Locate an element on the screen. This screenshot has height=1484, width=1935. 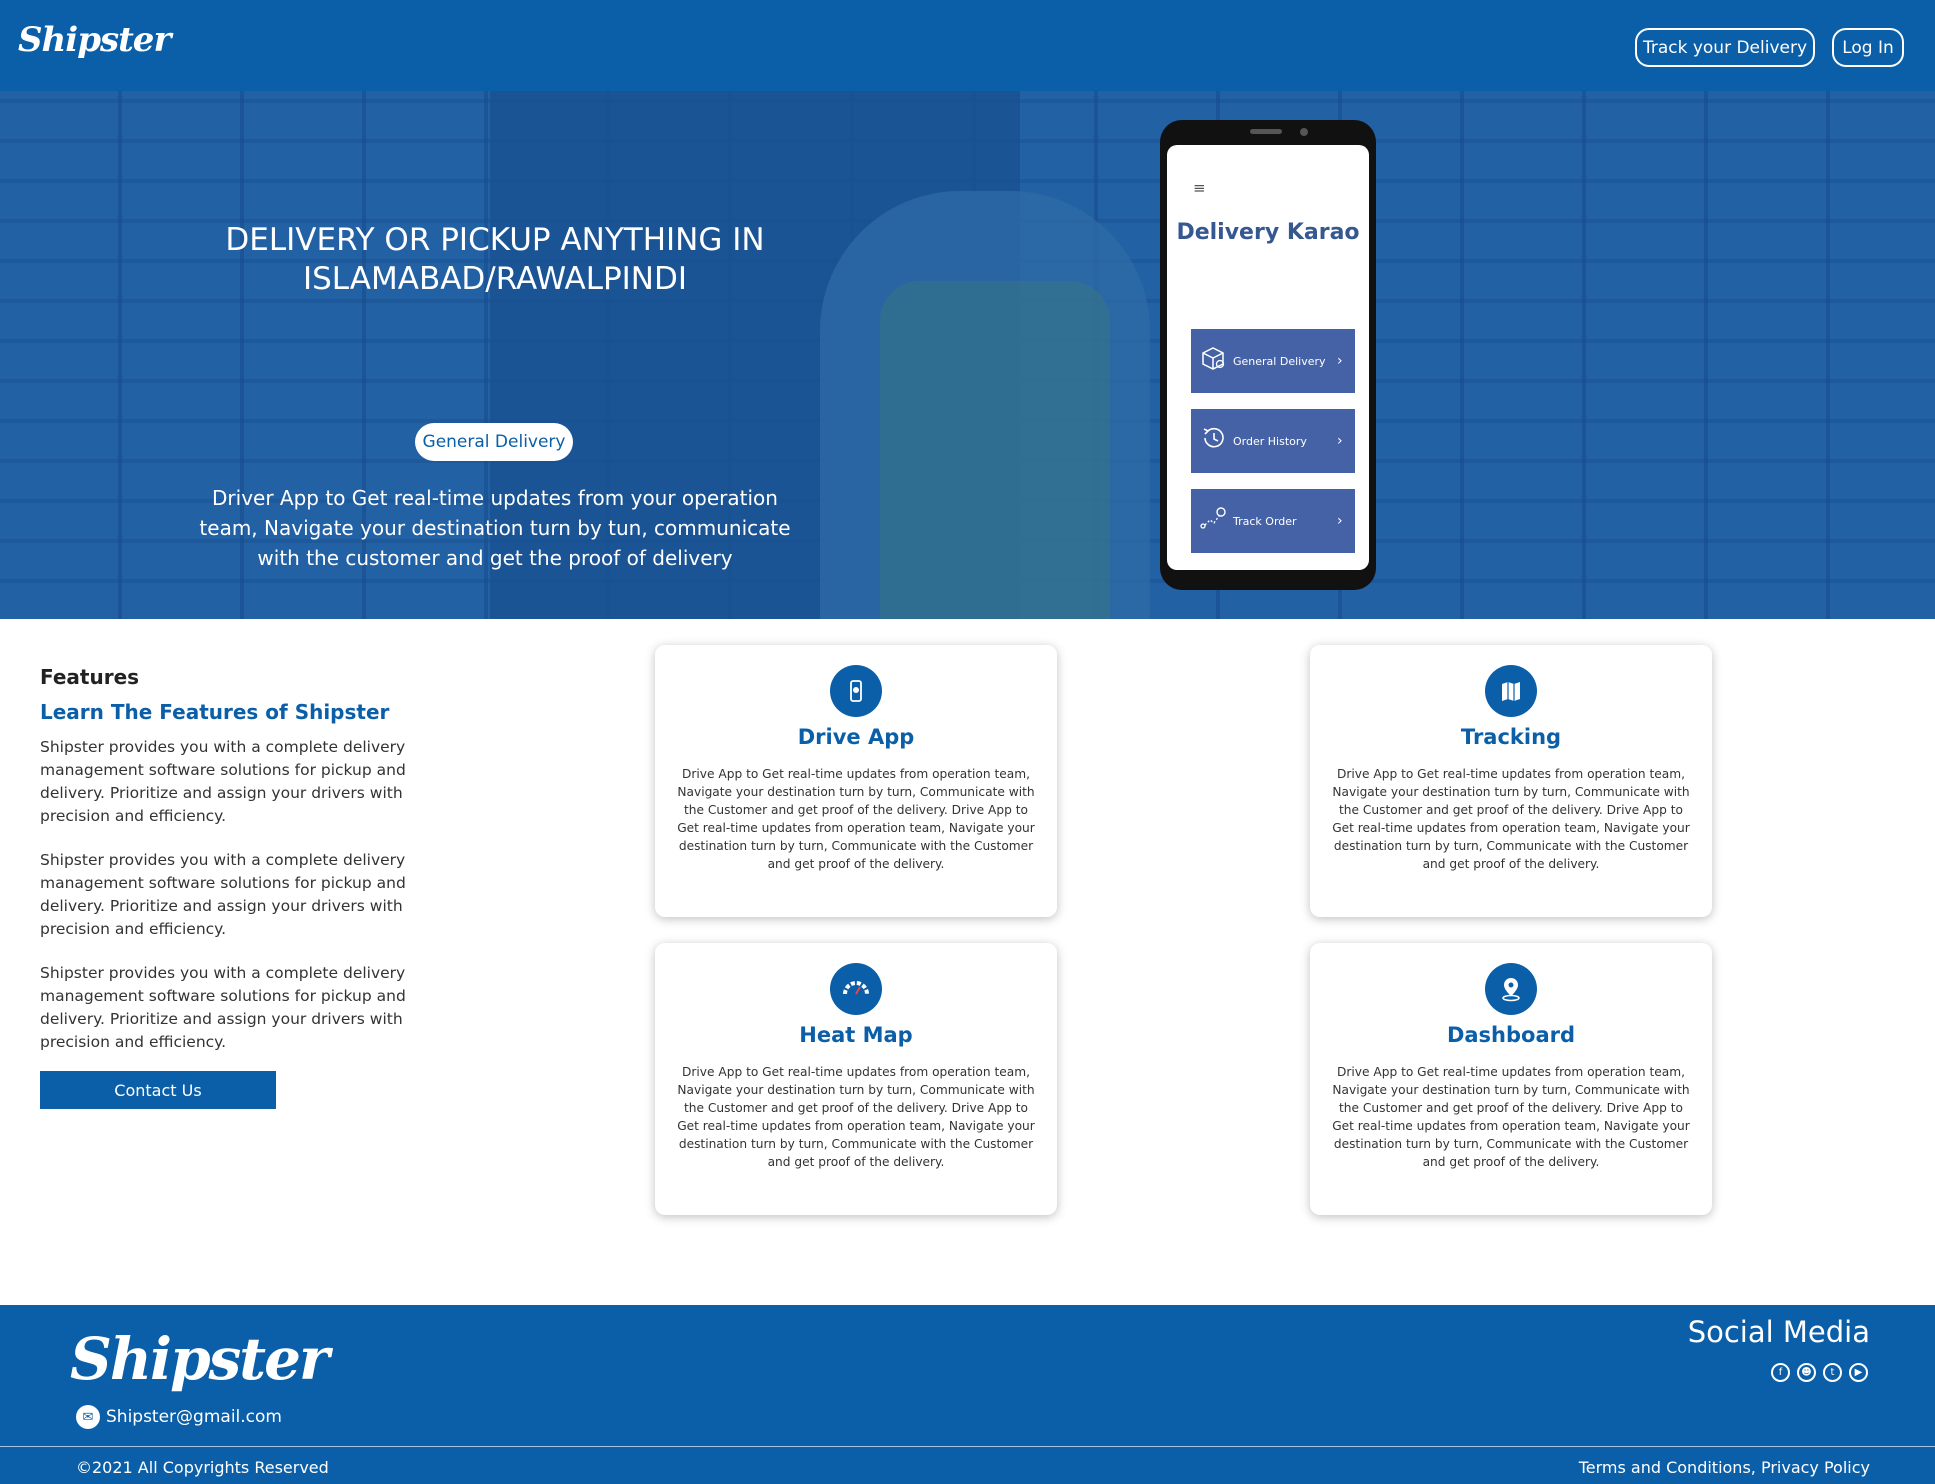
footer-brand-logo: Shipster is located at coordinates (200, 1359).